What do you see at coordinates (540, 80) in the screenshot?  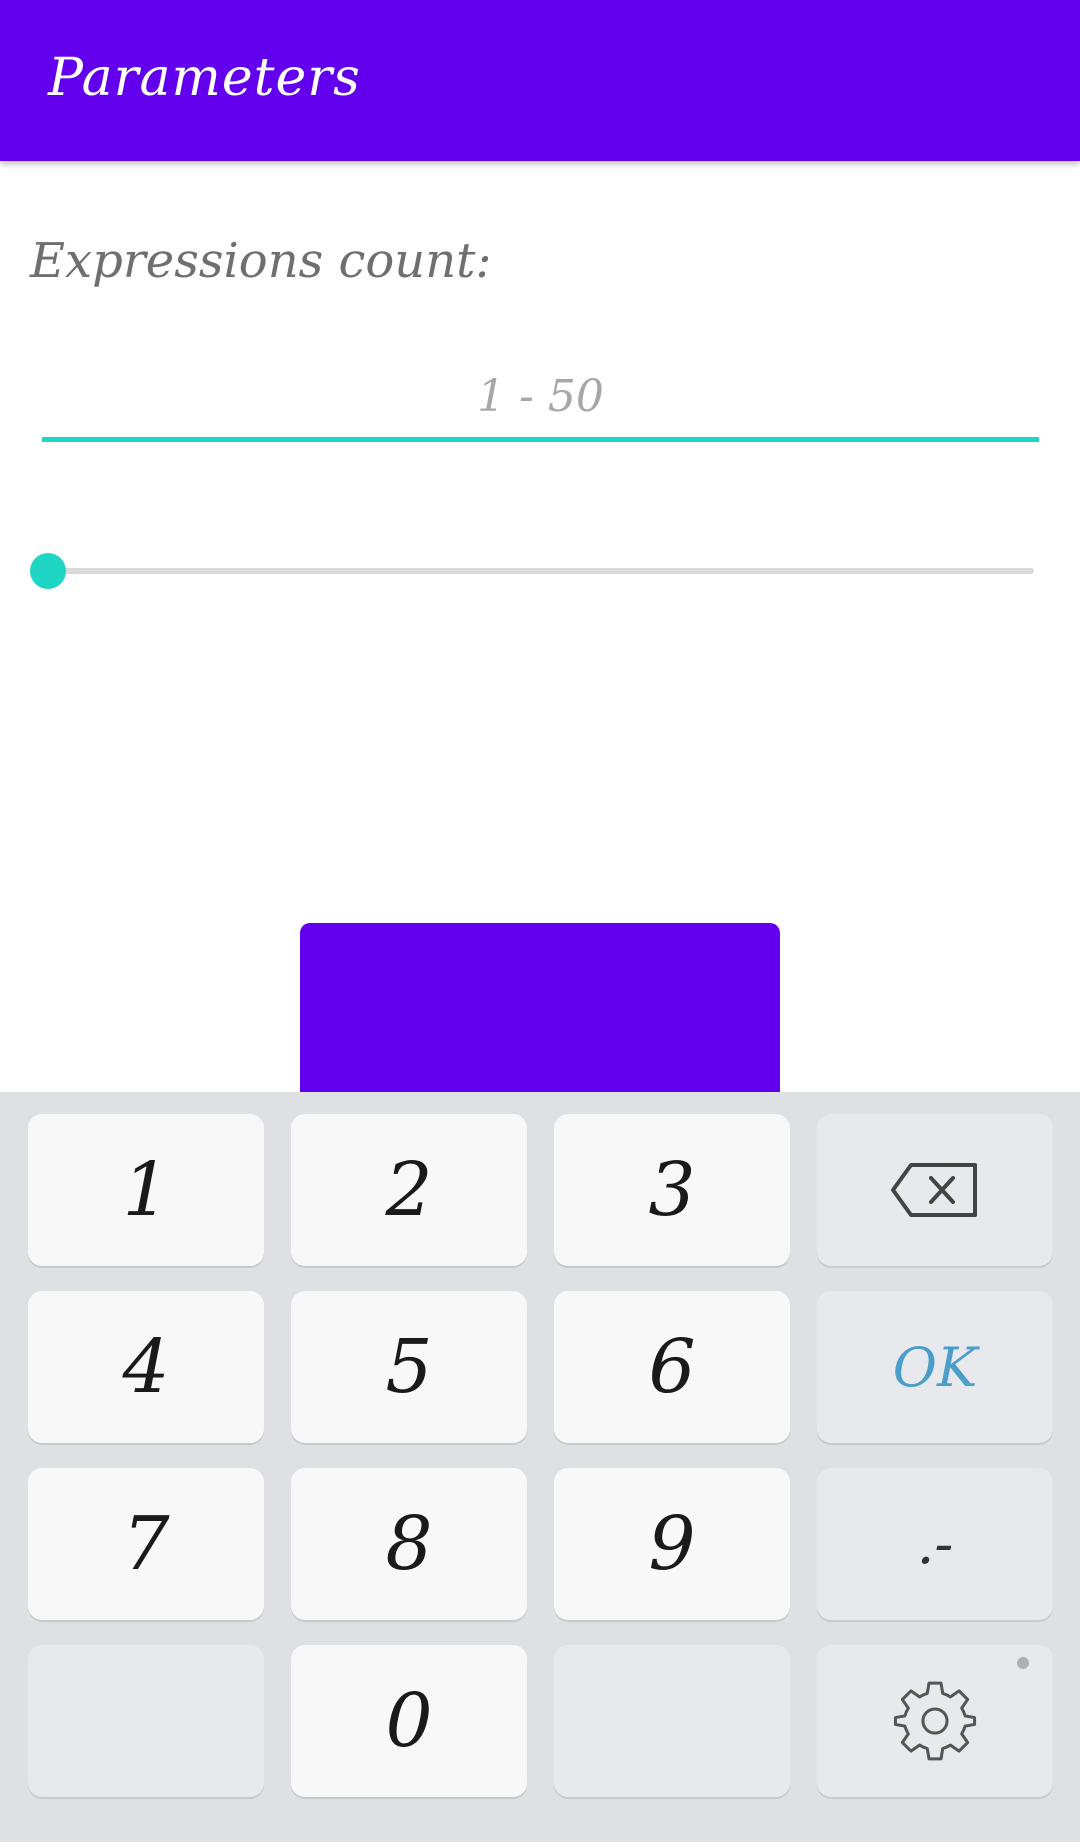 I see `app-bar: Parameters` at bounding box center [540, 80].